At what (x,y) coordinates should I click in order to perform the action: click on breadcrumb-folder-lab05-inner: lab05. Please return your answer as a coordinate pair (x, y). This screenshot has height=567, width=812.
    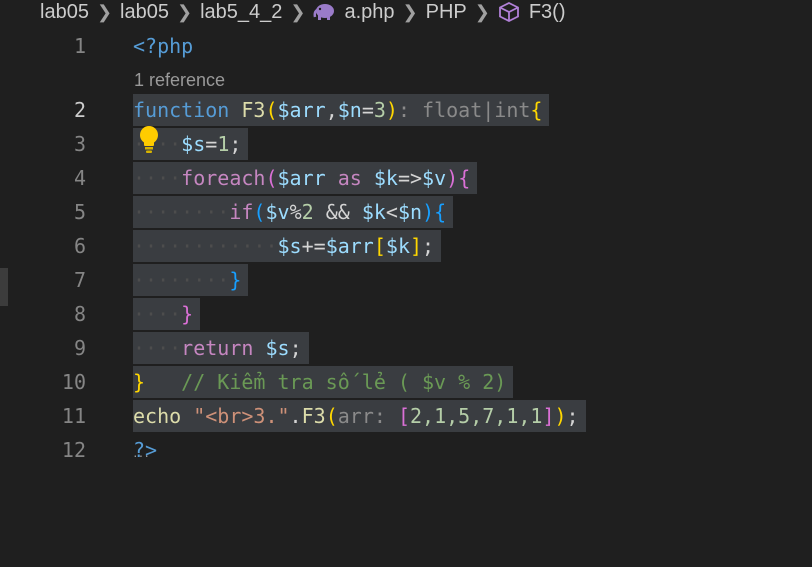
    Looking at the image, I should click on (144, 12).